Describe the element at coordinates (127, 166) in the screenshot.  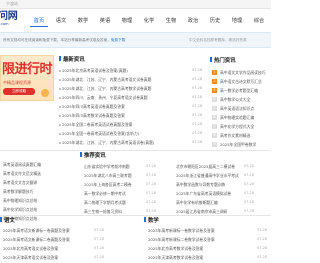
I see `list-item-title: 山东省实验中学考前冲刺题` at that location.